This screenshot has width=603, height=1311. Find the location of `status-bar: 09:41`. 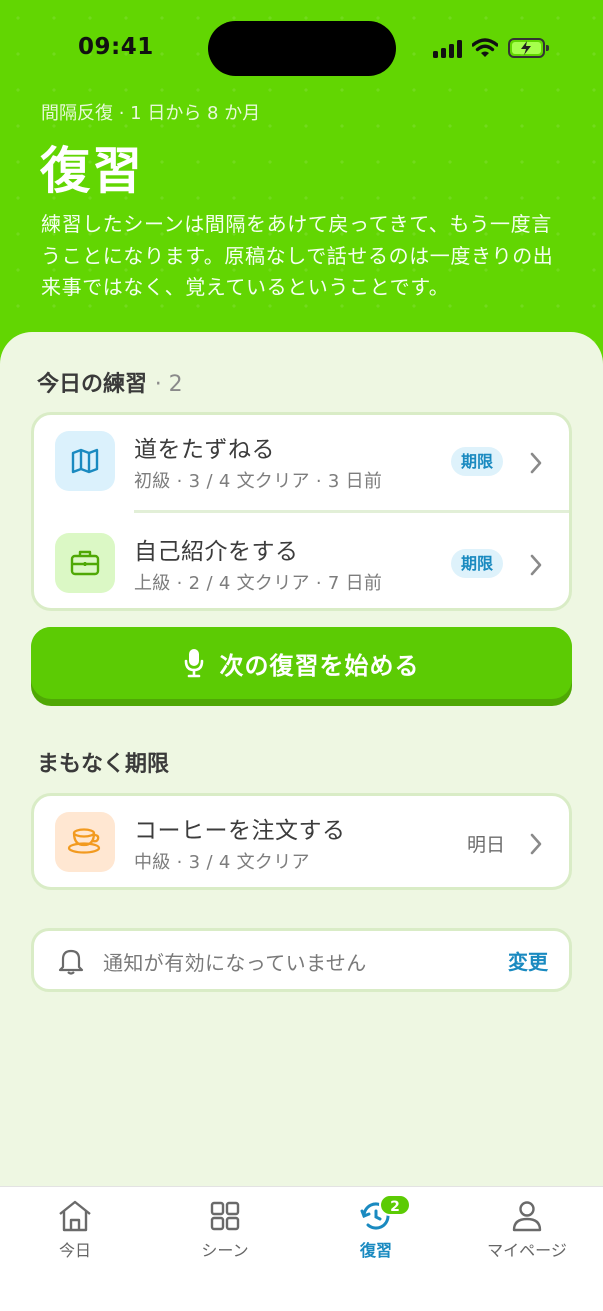

status-bar: 09:41 is located at coordinates (301, 48).